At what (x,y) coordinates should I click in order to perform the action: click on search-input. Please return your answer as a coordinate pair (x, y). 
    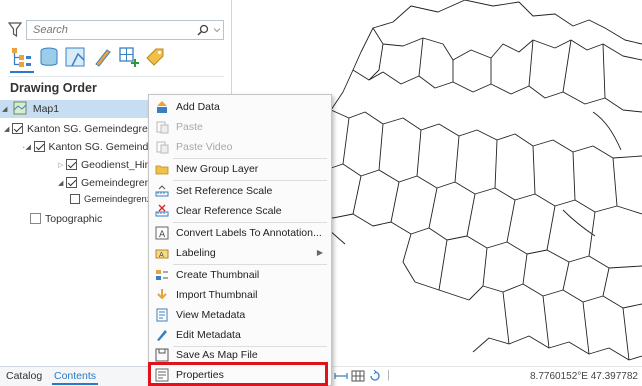
    Looking at the image, I should click on (112, 30).